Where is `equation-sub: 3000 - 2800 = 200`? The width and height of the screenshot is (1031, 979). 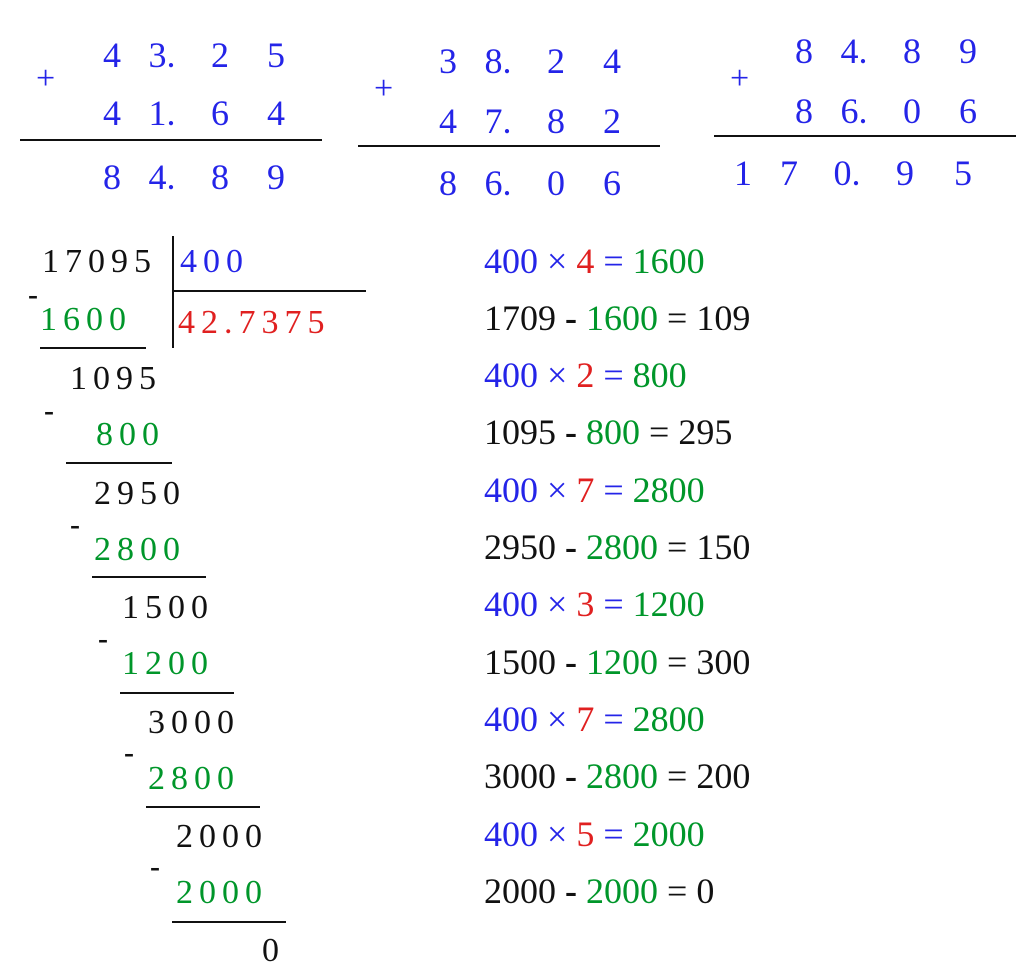 equation-sub: 3000 - 2800 = 200 is located at coordinates (617, 776).